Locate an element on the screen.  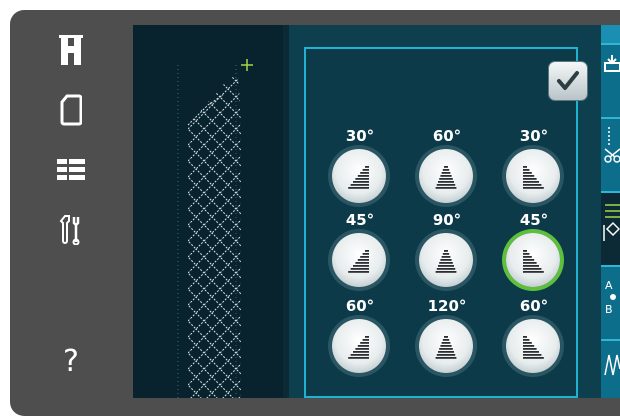
tab-load is located at coordinates (610, 80).